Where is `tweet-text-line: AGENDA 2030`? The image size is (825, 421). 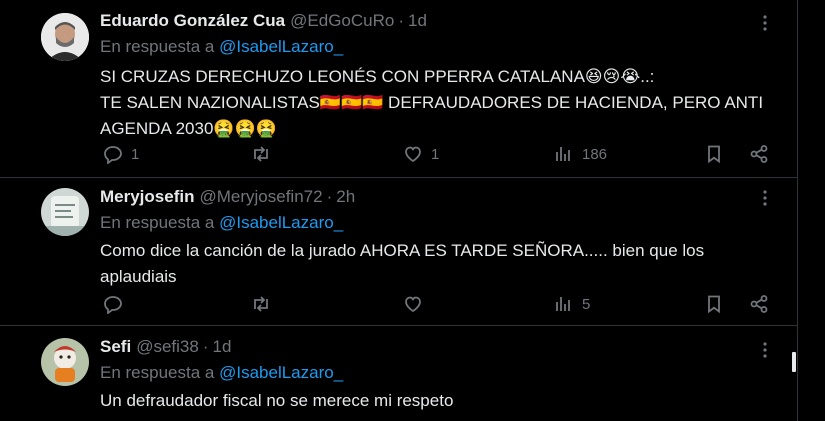
tweet-text-line: AGENDA 2030 is located at coordinates (157, 128).